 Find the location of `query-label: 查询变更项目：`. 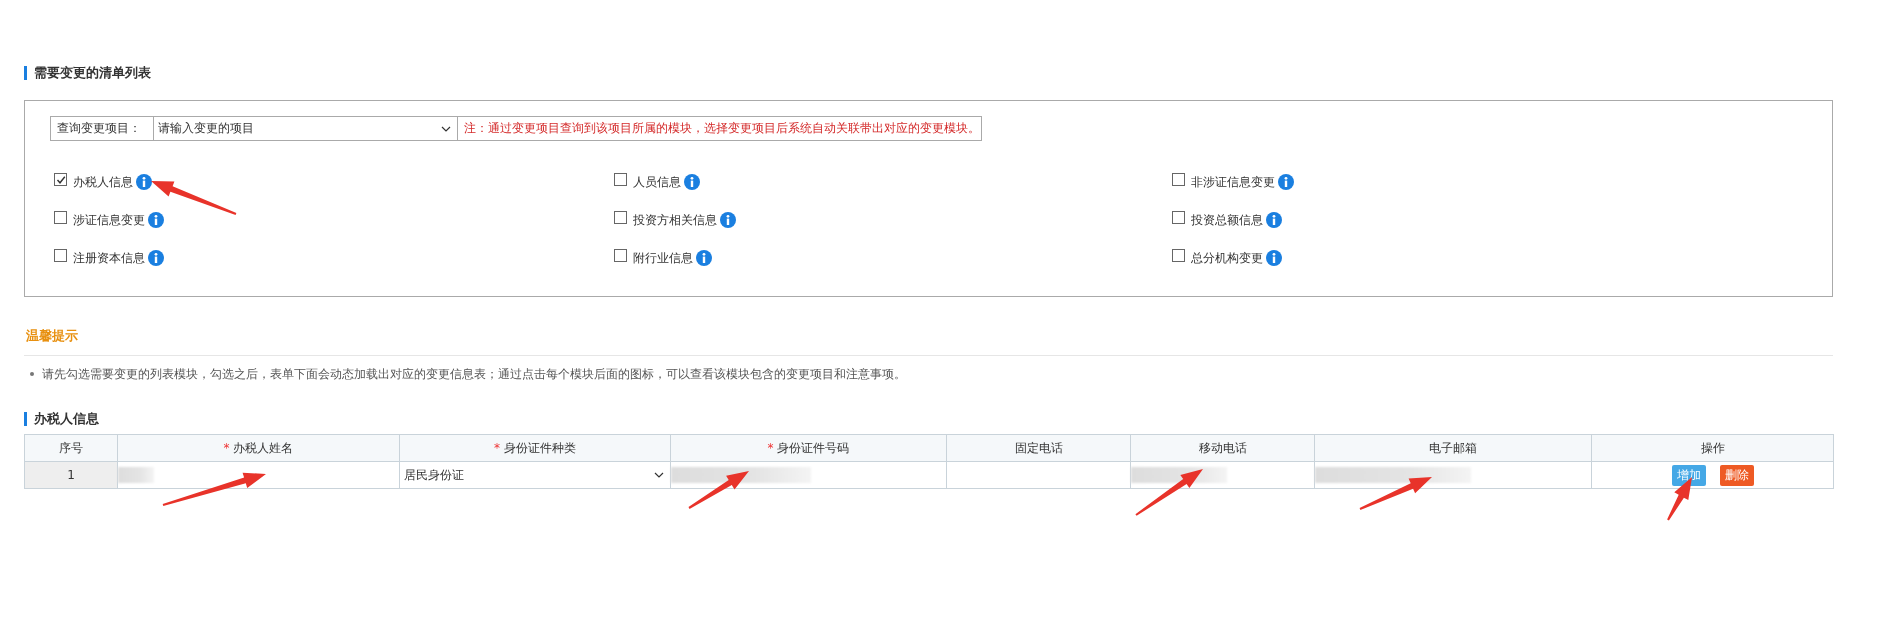

query-label: 查询变更项目： is located at coordinates (102, 128).